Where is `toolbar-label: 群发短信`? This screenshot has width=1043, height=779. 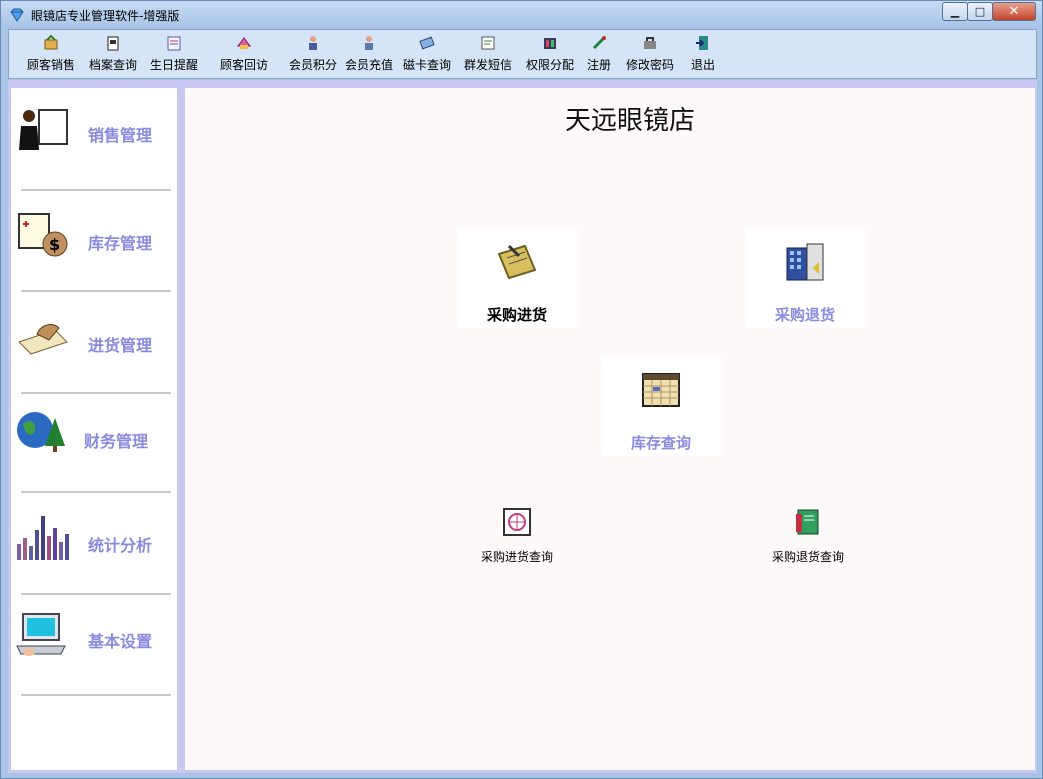
toolbar-label: 群发短信 is located at coordinates (487, 65).